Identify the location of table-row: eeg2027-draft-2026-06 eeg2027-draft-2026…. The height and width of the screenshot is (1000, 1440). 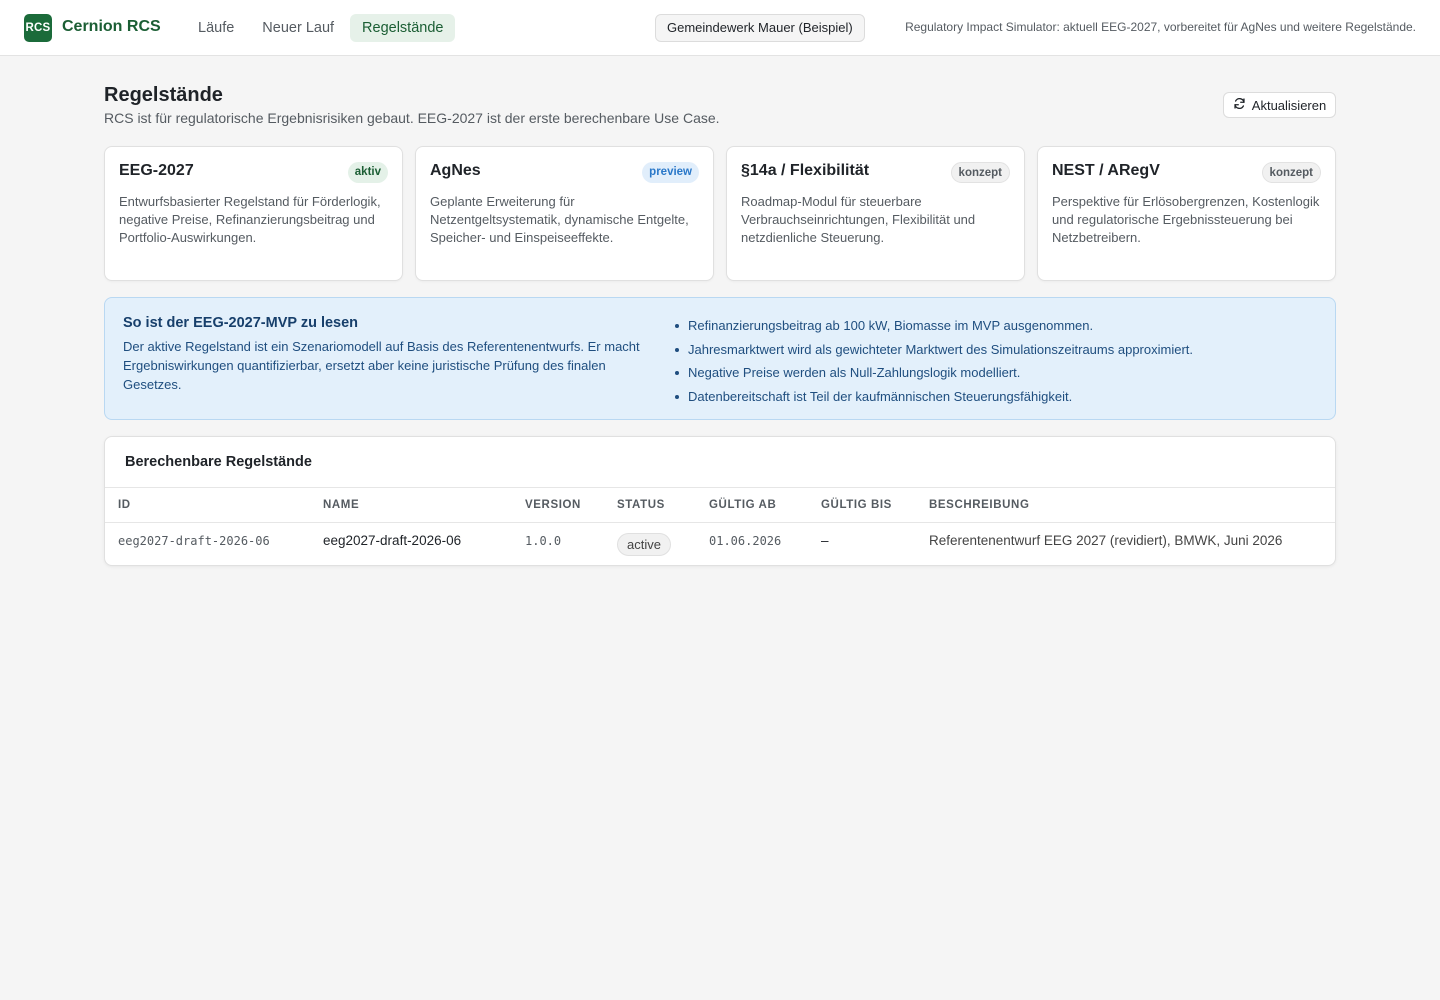
(720, 544).